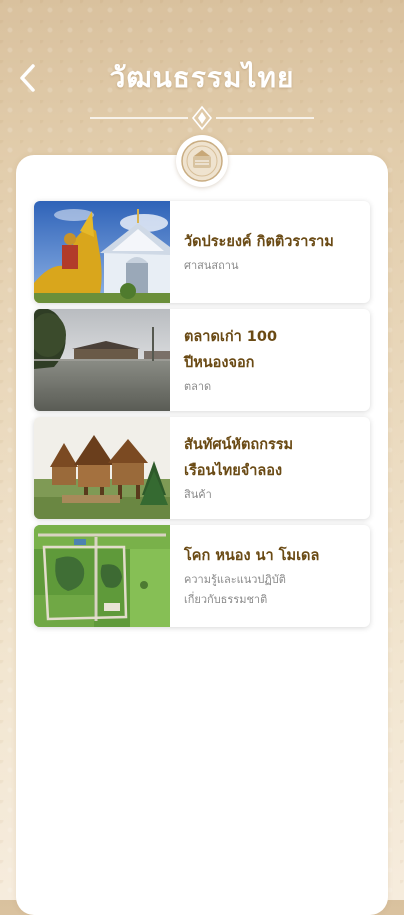 The height and width of the screenshot is (915, 404). What do you see at coordinates (198, 494) in the screenshot?
I see `item-category: สินค้า` at bounding box center [198, 494].